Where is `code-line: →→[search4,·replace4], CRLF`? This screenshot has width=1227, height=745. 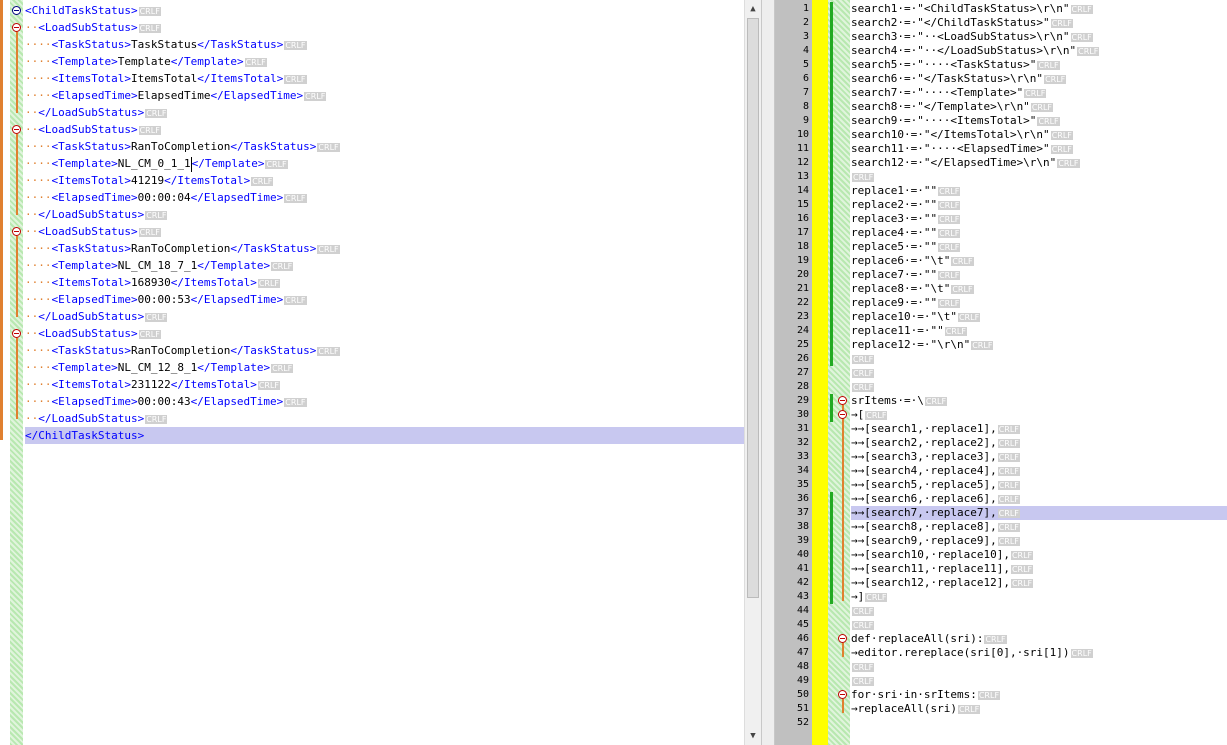
code-line: →→[search4,·replace4], CRLF is located at coordinates (1039, 471).